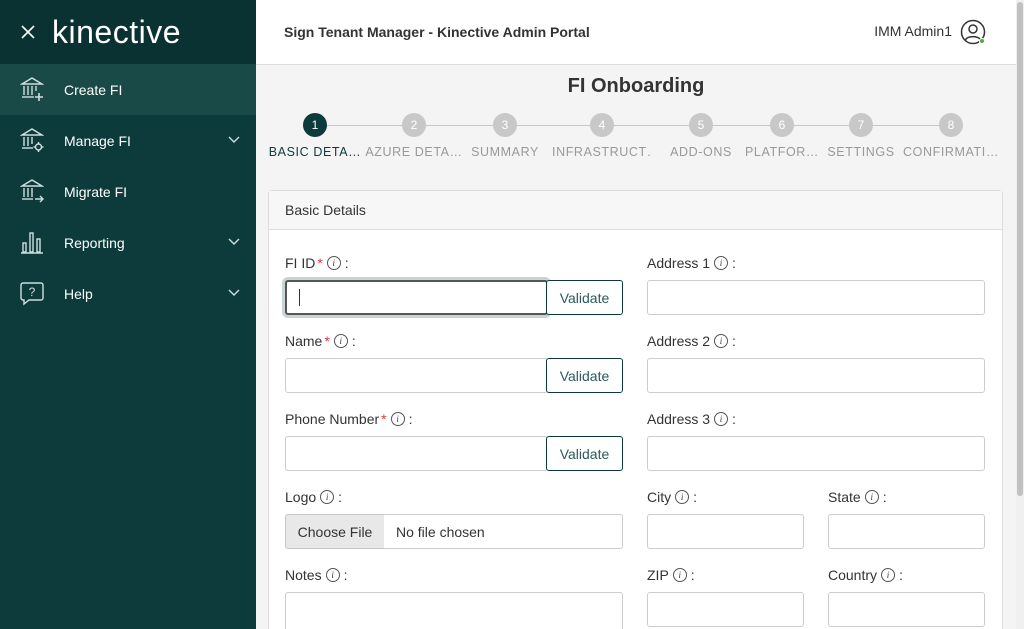 This screenshot has height=629, width=1024. What do you see at coordinates (691, 341) in the screenshot?
I see `address2-label: Address 2i:` at bounding box center [691, 341].